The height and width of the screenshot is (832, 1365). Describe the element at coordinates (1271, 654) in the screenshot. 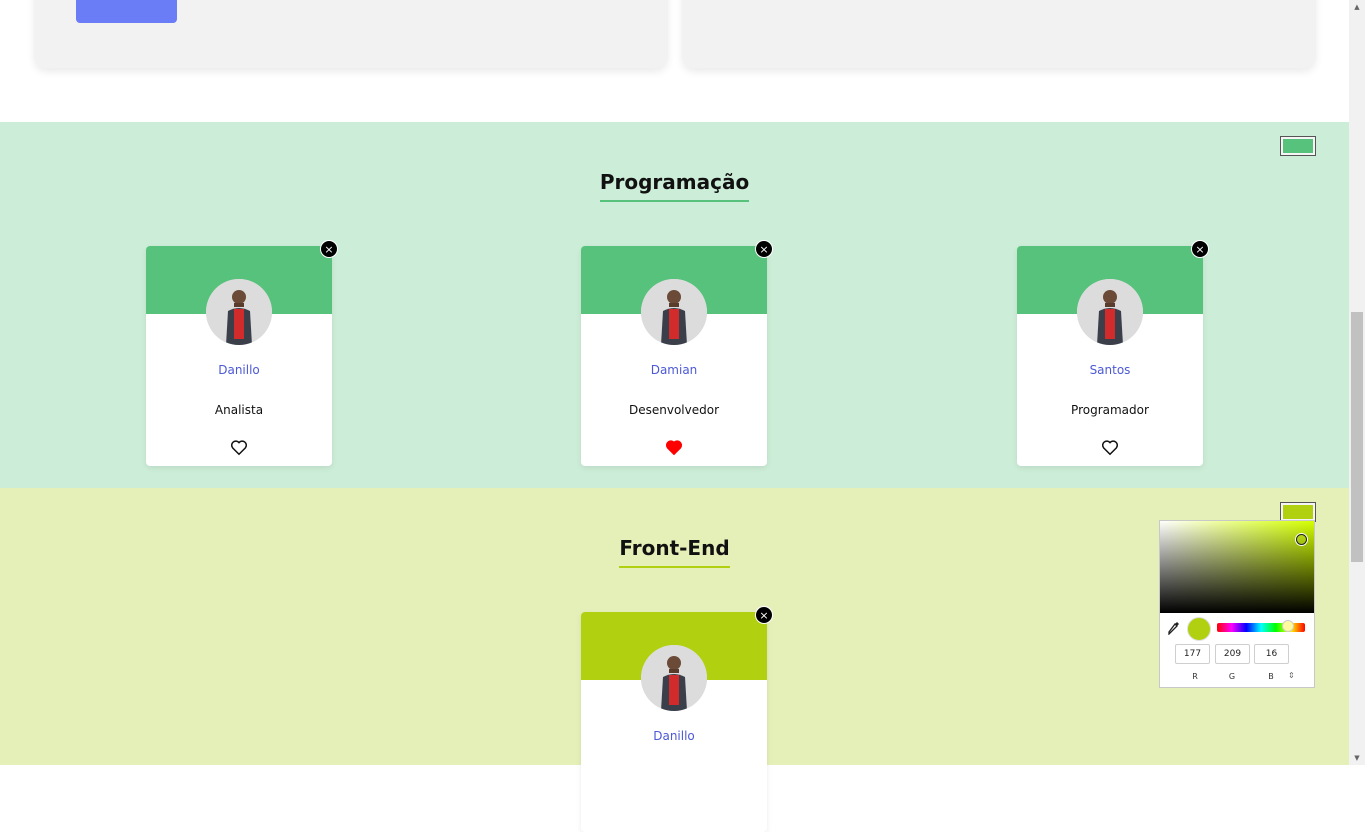

I see `blue-input` at that location.